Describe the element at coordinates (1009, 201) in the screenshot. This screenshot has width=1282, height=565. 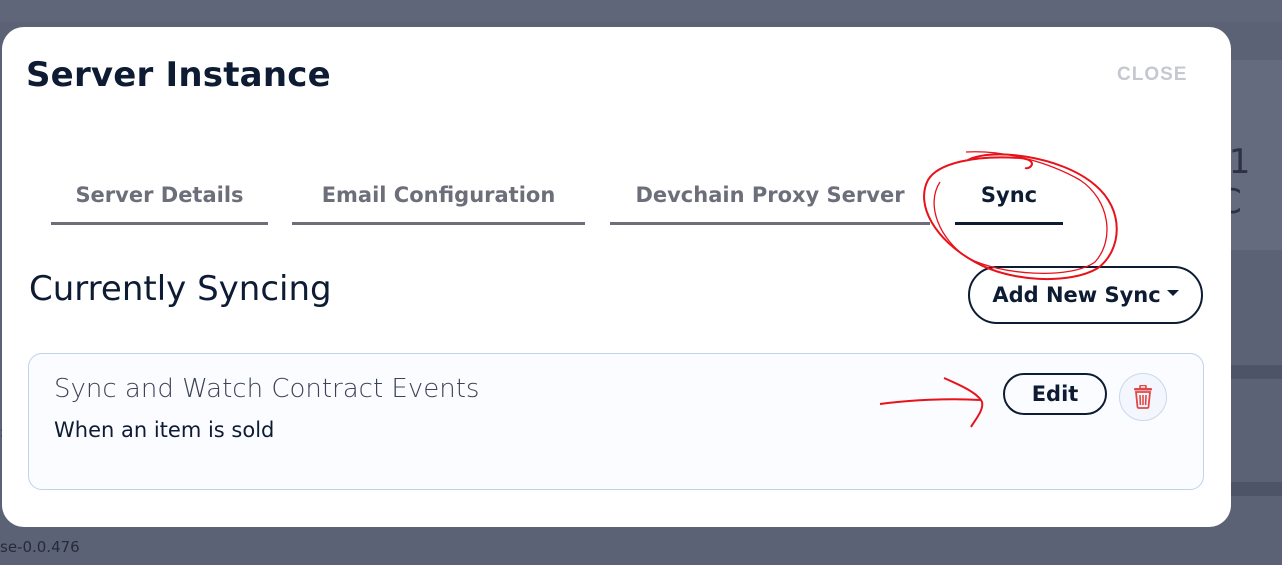
I see `tab-sync: Sync` at that location.